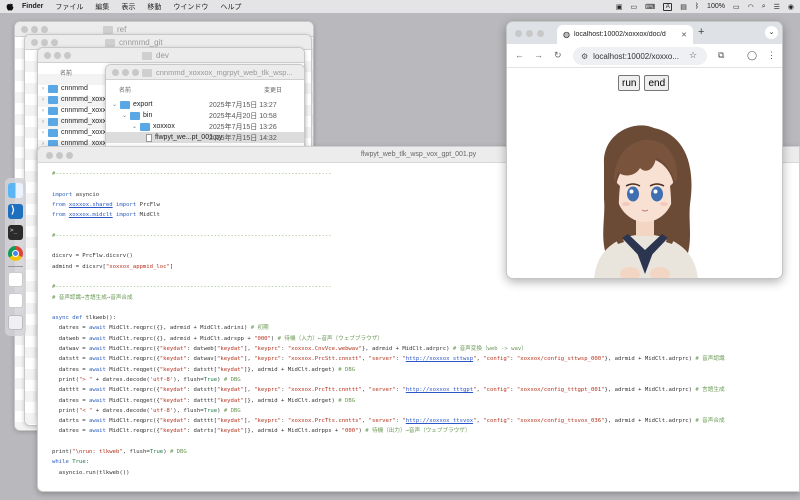  What do you see at coordinates (273, 89) in the screenshot?
I see `column-header-date: 変更日` at bounding box center [273, 89].